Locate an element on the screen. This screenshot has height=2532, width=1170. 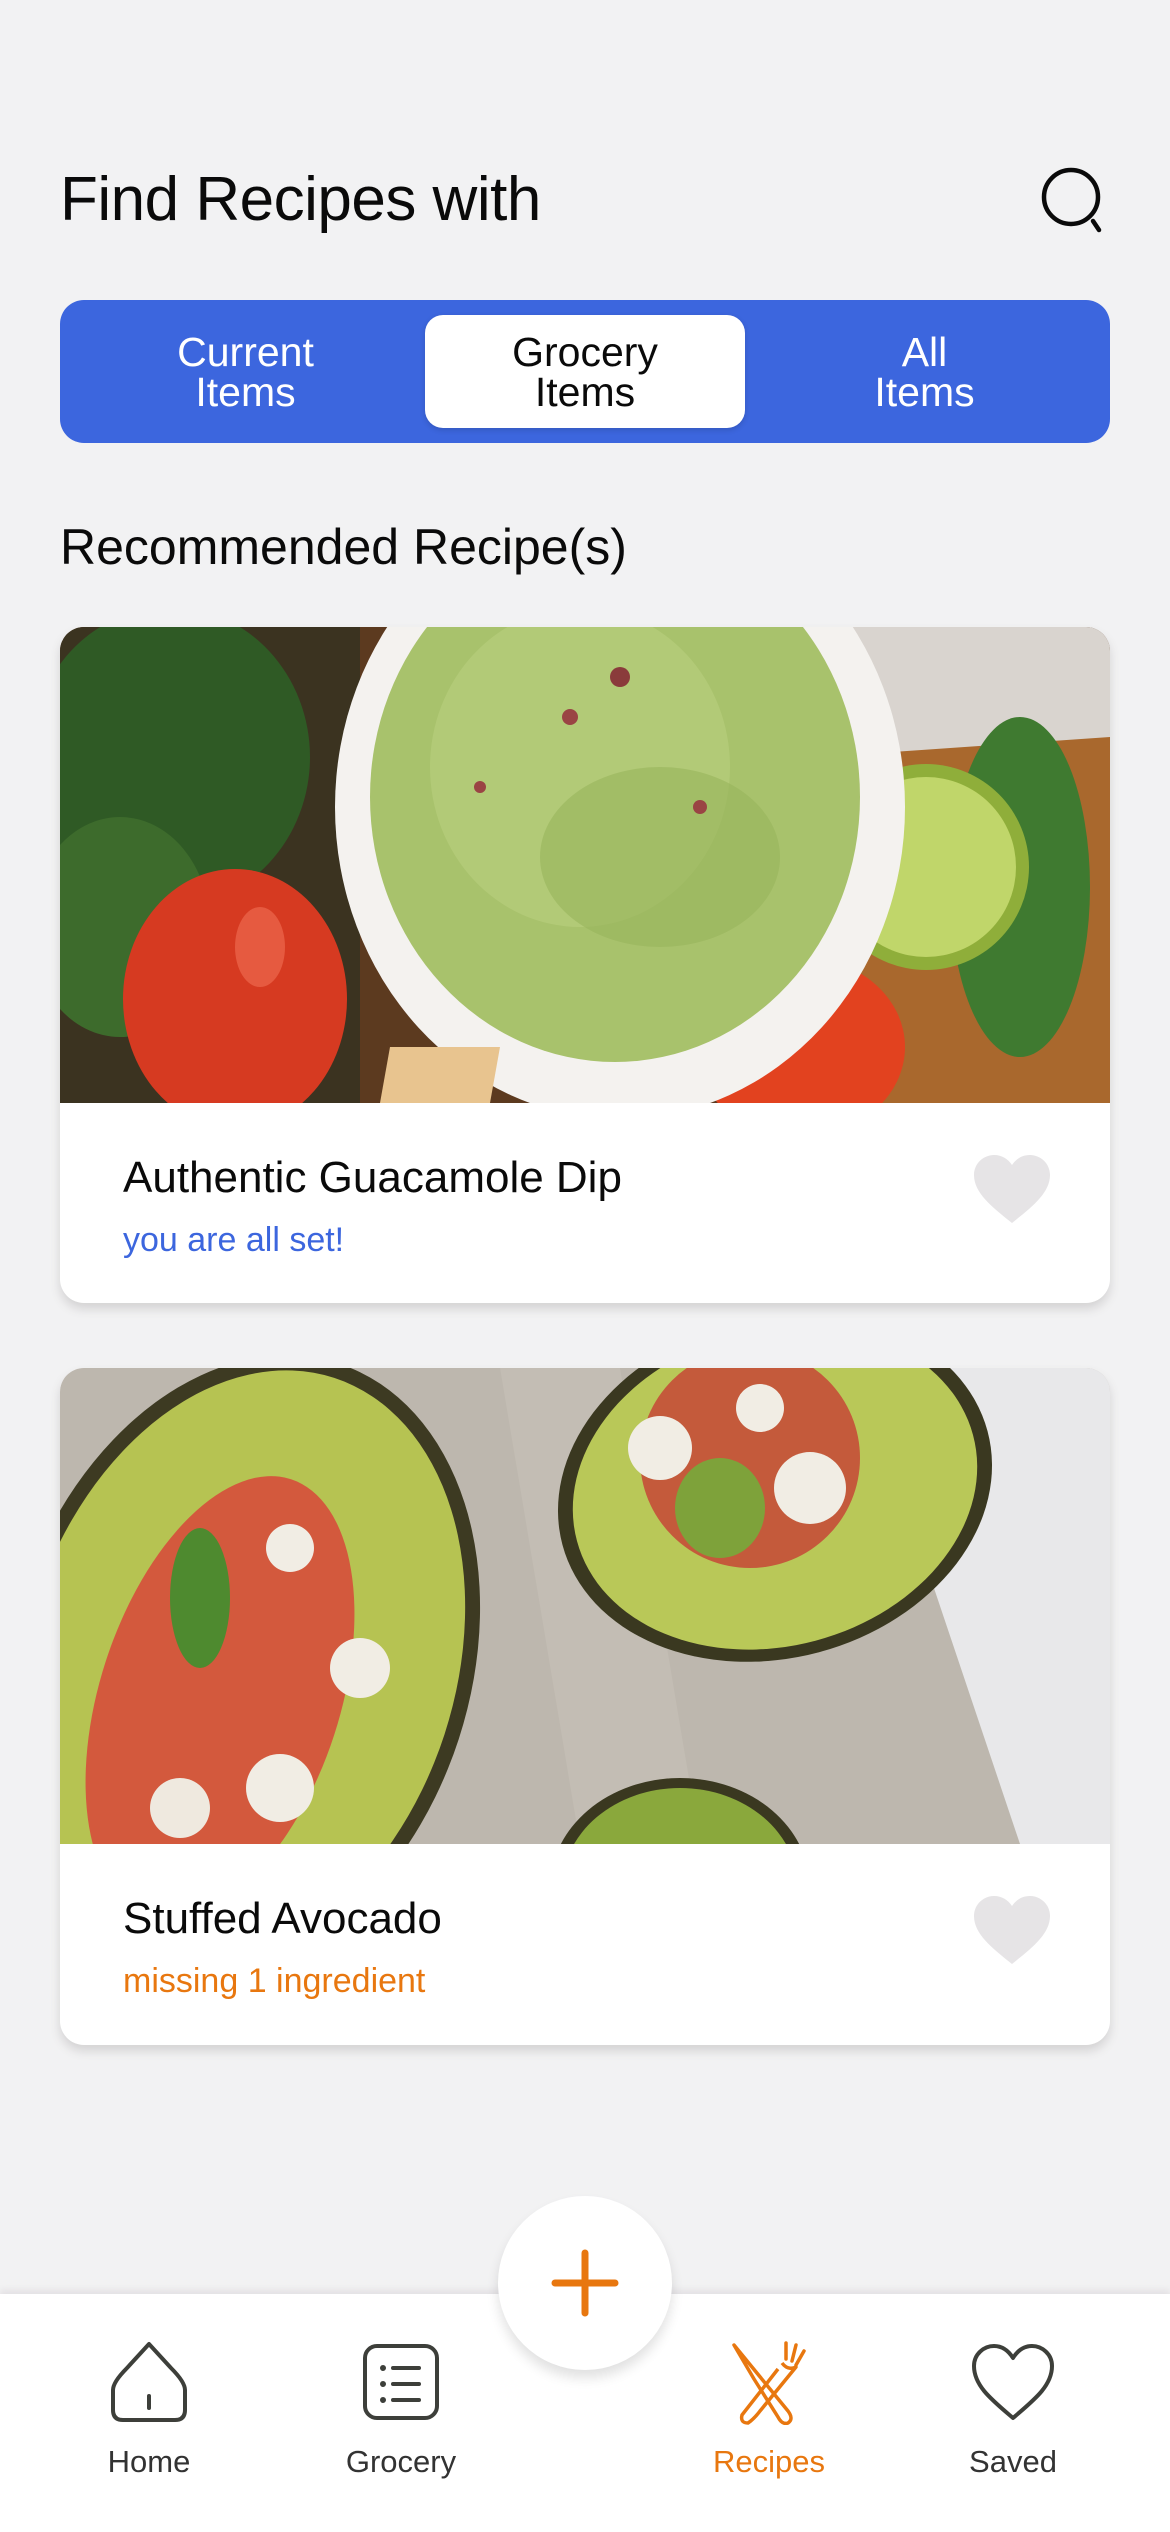
header: Find Recipes with is located at coordinates (585, 200).